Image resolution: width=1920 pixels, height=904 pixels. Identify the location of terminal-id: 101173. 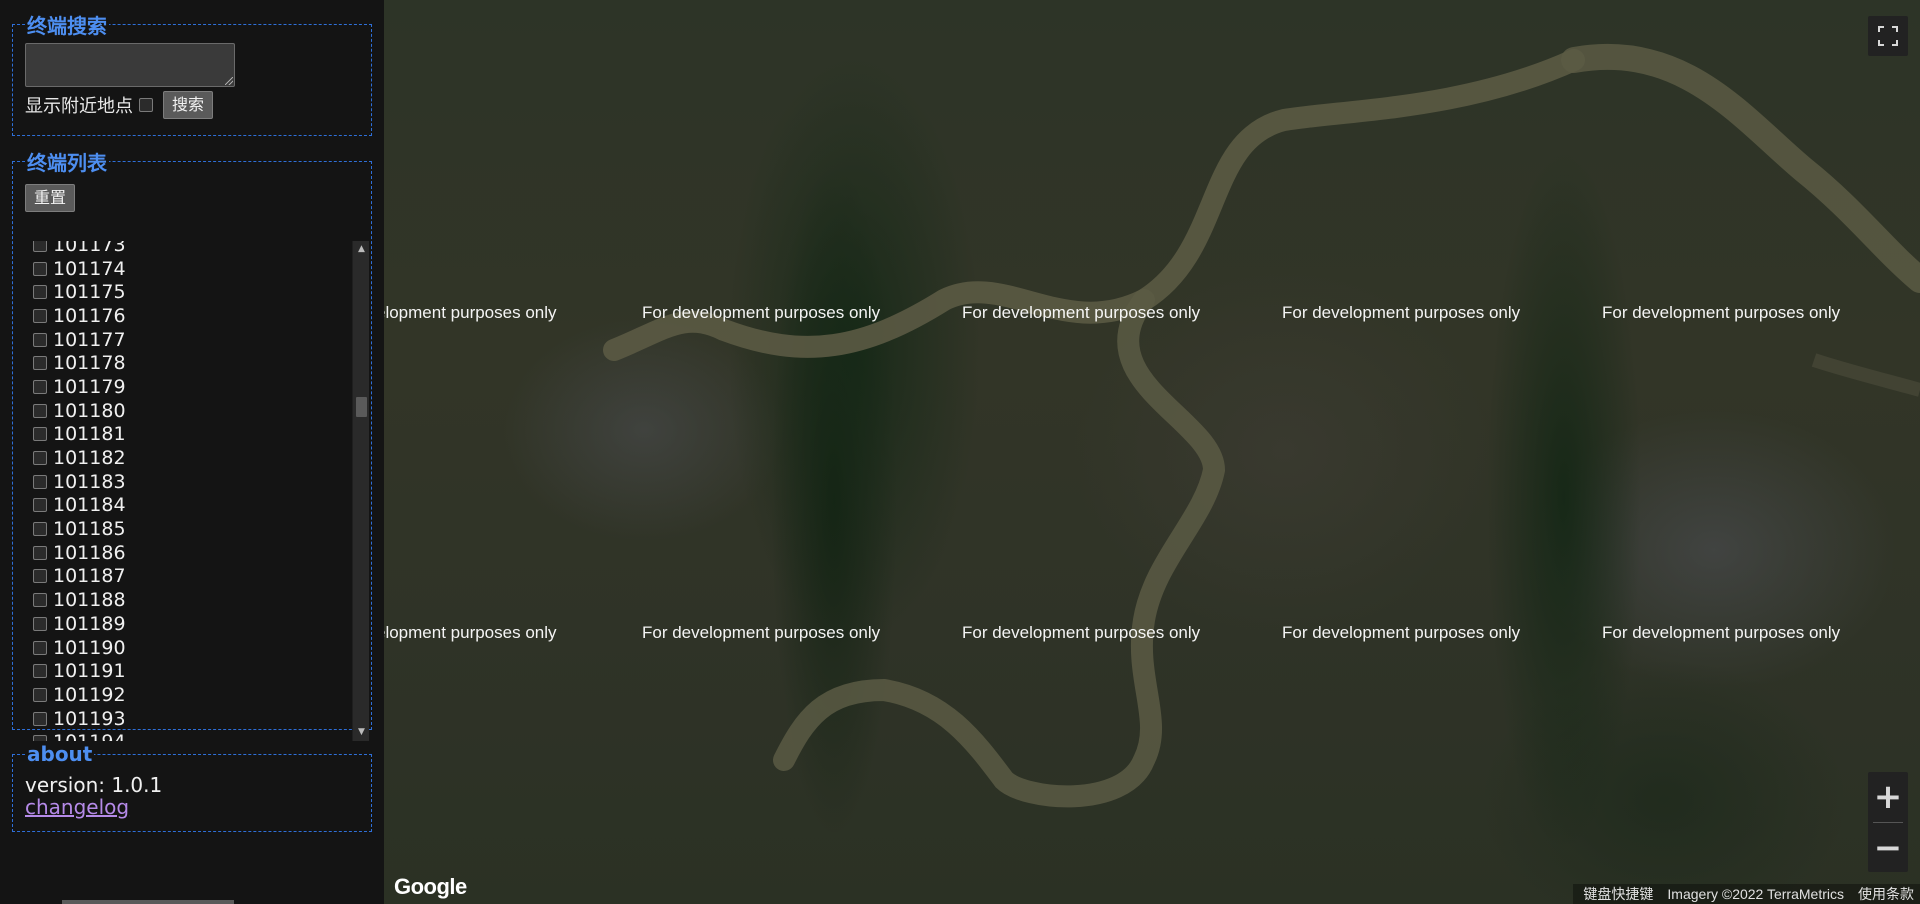
(89, 248).